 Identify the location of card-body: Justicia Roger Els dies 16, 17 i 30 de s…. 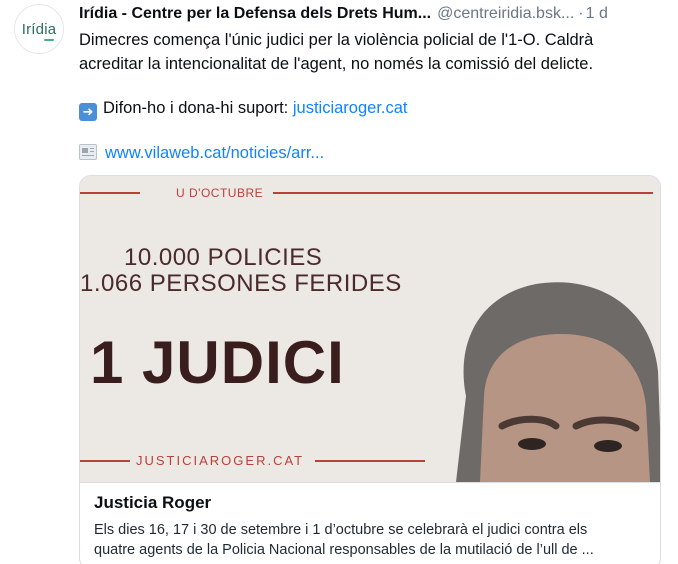
(370, 523).